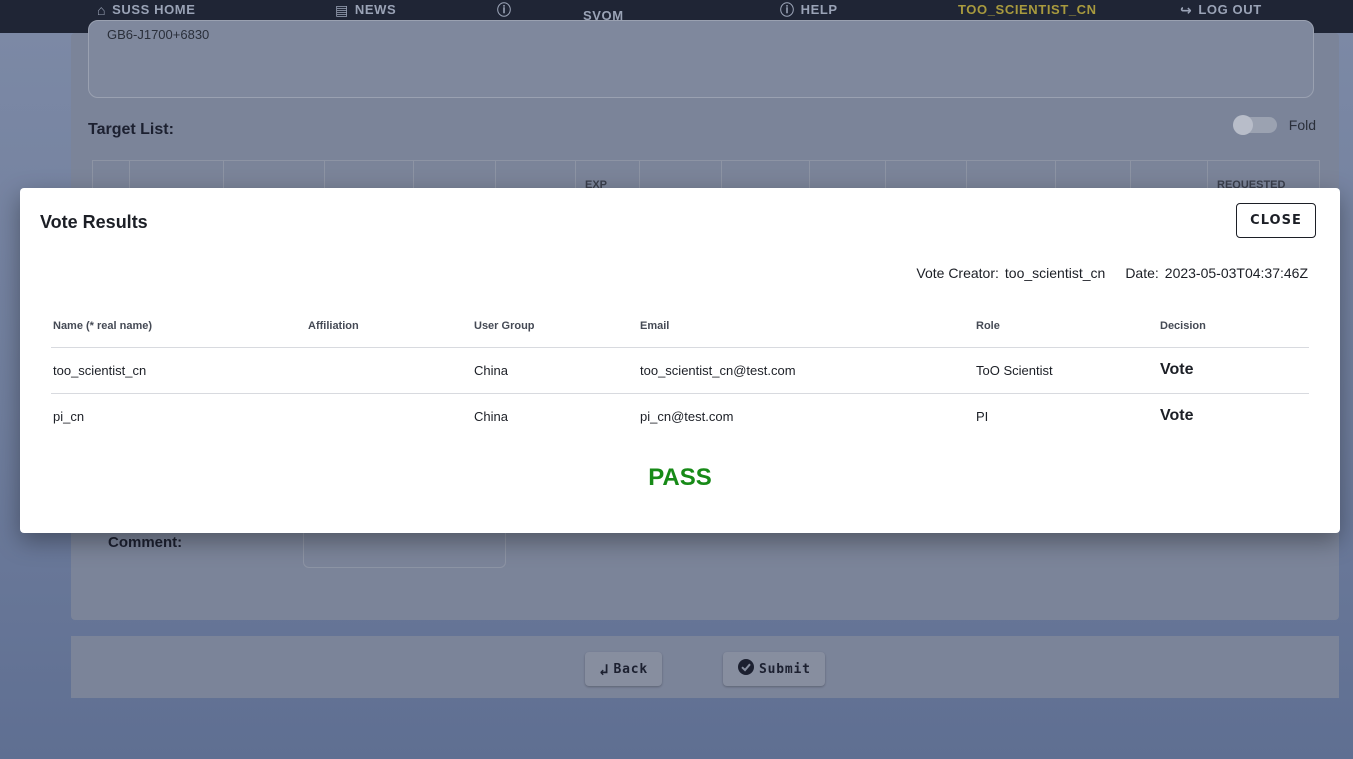  What do you see at coordinates (706, 175) in the screenshot?
I see `target-table-header: EXP REQUESTED` at bounding box center [706, 175].